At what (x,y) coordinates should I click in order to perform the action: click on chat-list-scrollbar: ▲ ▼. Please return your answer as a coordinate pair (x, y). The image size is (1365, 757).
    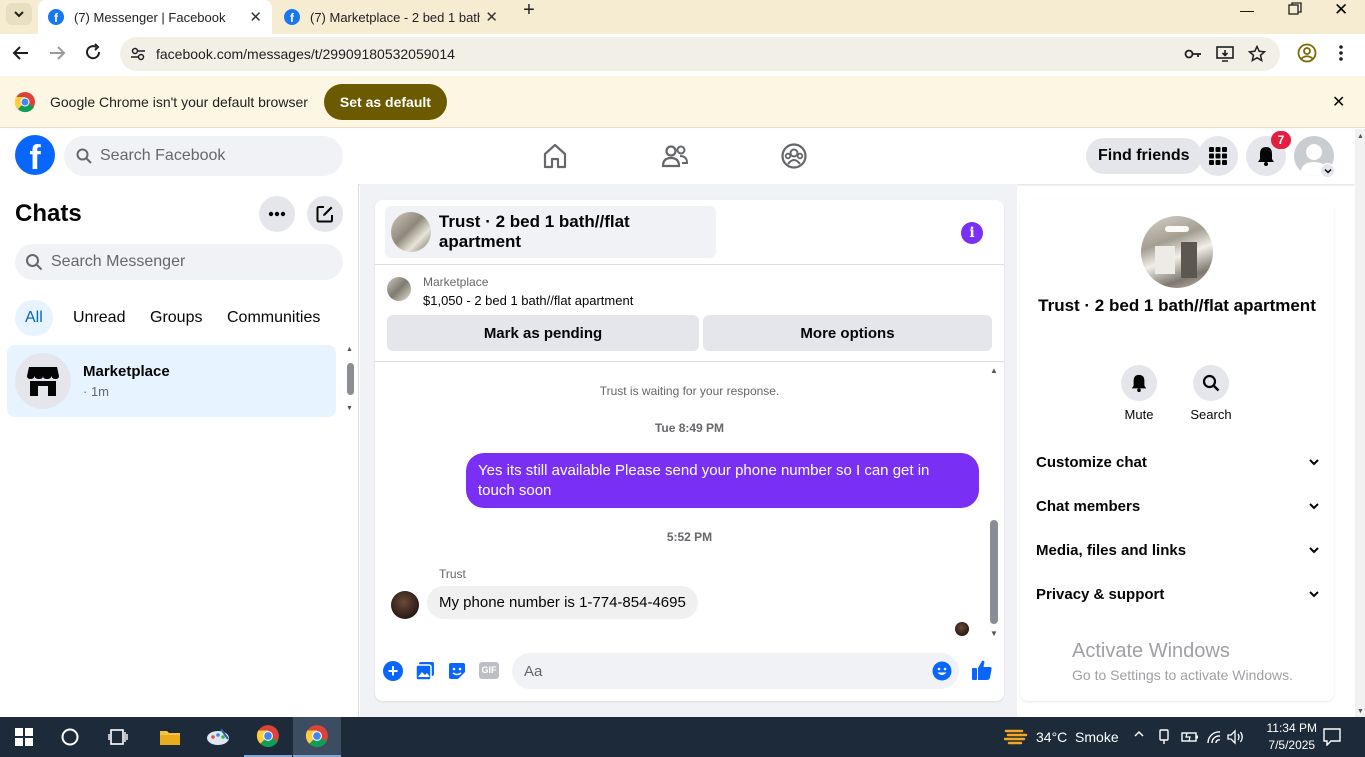
    Looking at the image, I should click on (350, 379).